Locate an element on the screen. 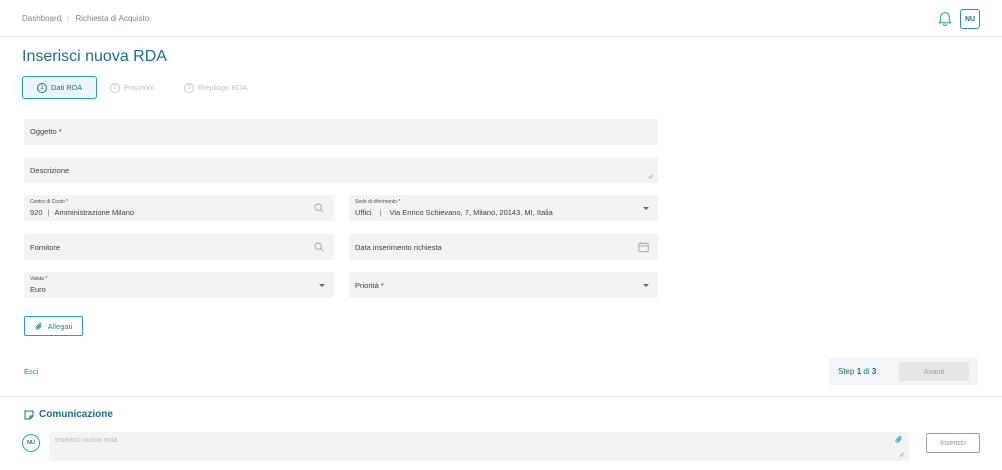 The width and height of the screenshot is (1002, 470). allegati-label: Allegati is located at coordinates (60, 326).